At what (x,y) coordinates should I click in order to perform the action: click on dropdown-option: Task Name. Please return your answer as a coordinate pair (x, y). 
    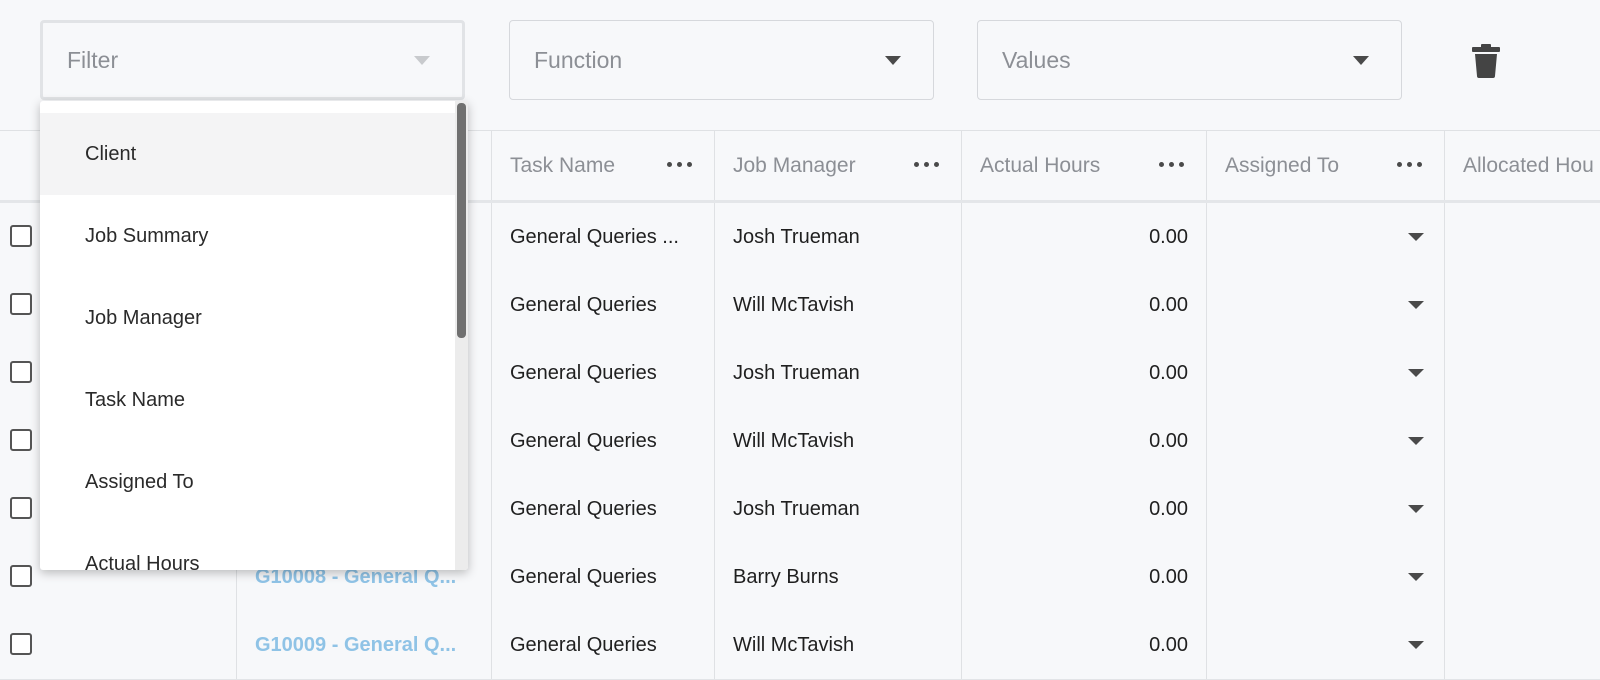
    Looking at the image, I should click on (247, 400).